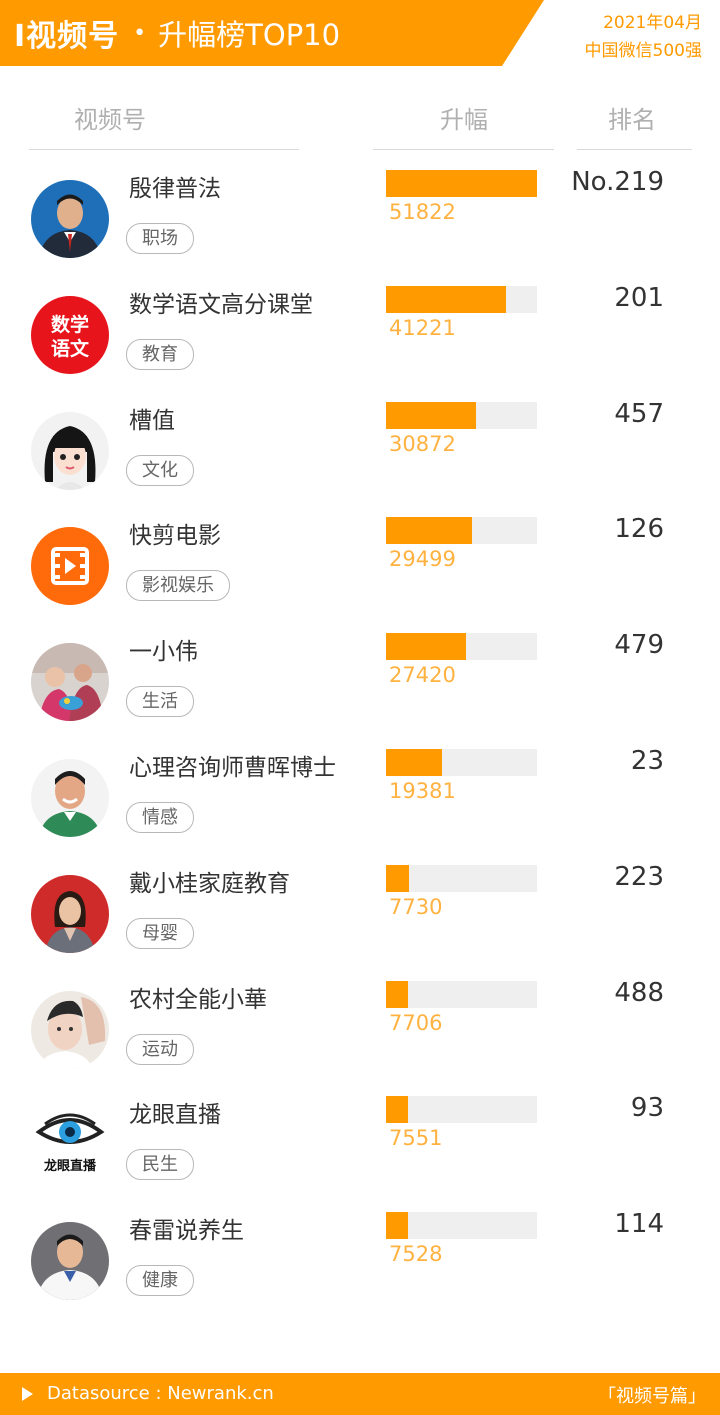 This screenshot has width=720, height=1415. I want to click on rise-value: 19381, so click(422, 790).